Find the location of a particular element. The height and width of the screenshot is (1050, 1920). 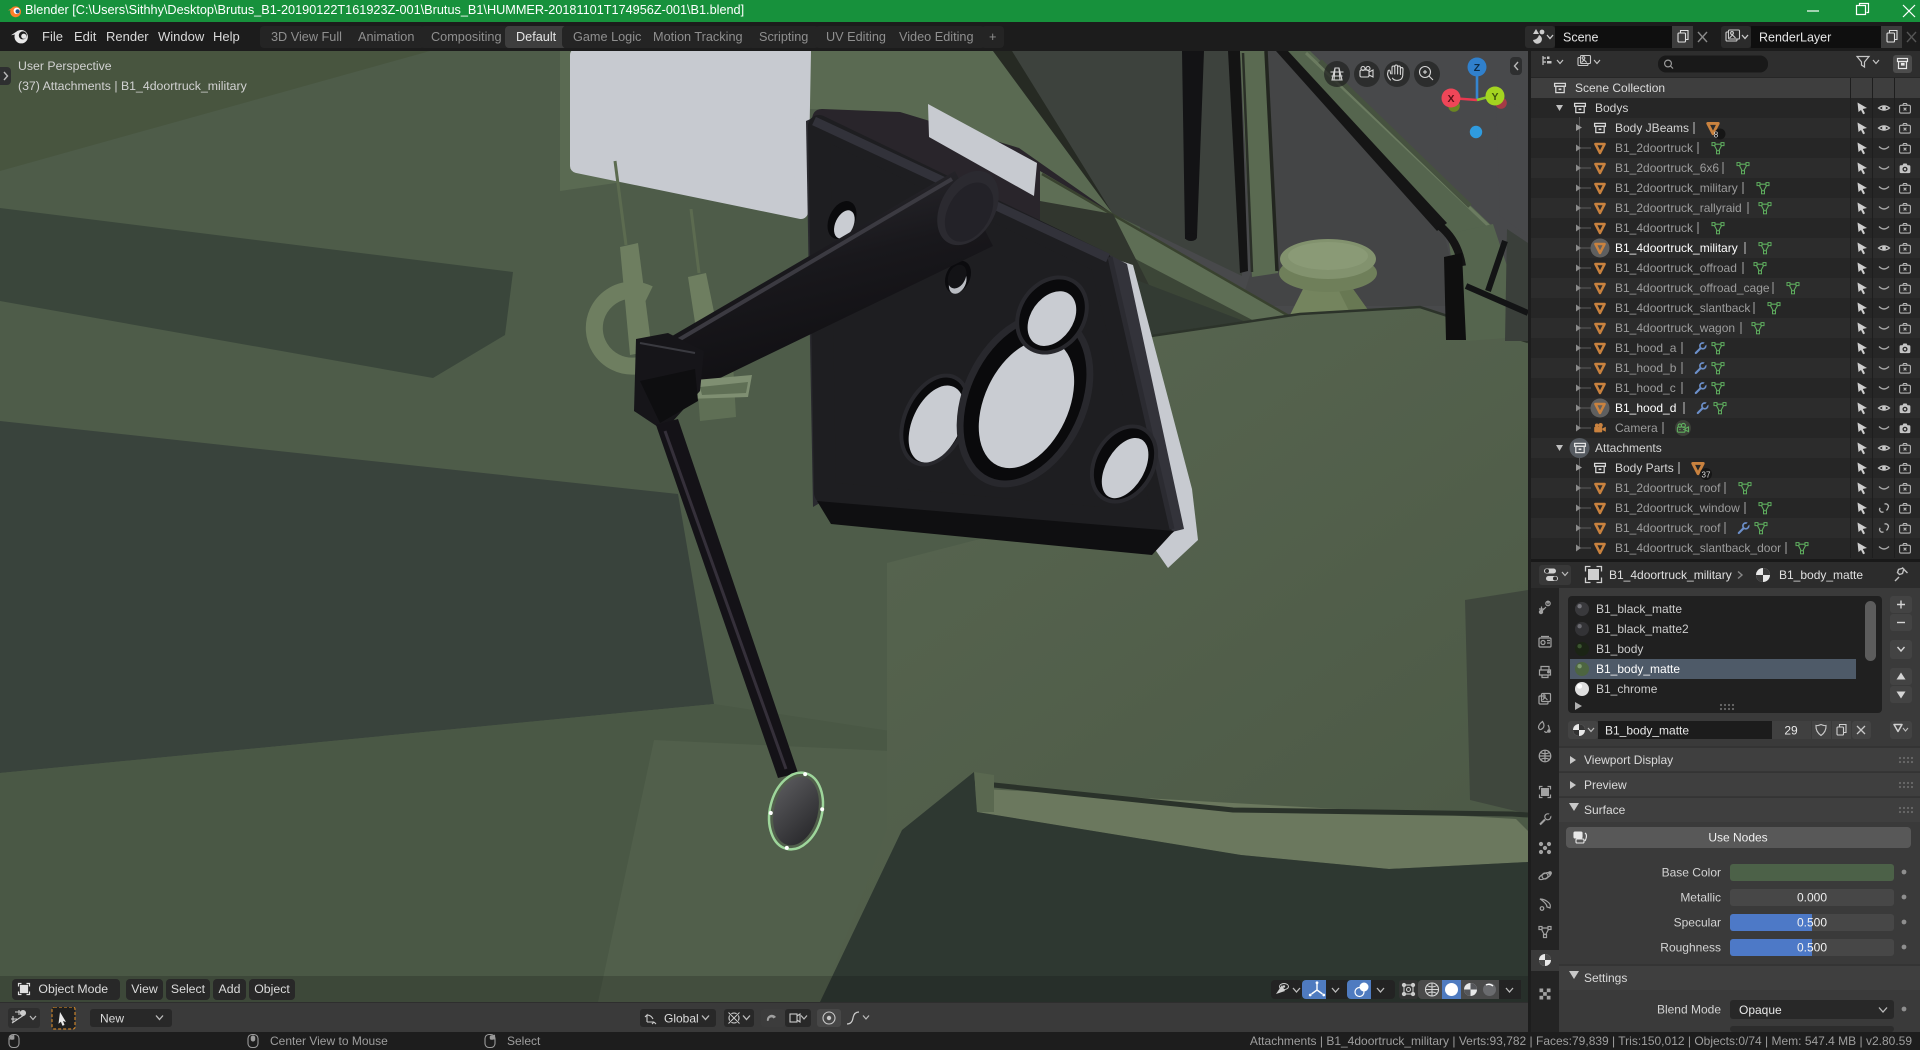

svg-text: B1_hood_d is located at coordinates (1645, 408).